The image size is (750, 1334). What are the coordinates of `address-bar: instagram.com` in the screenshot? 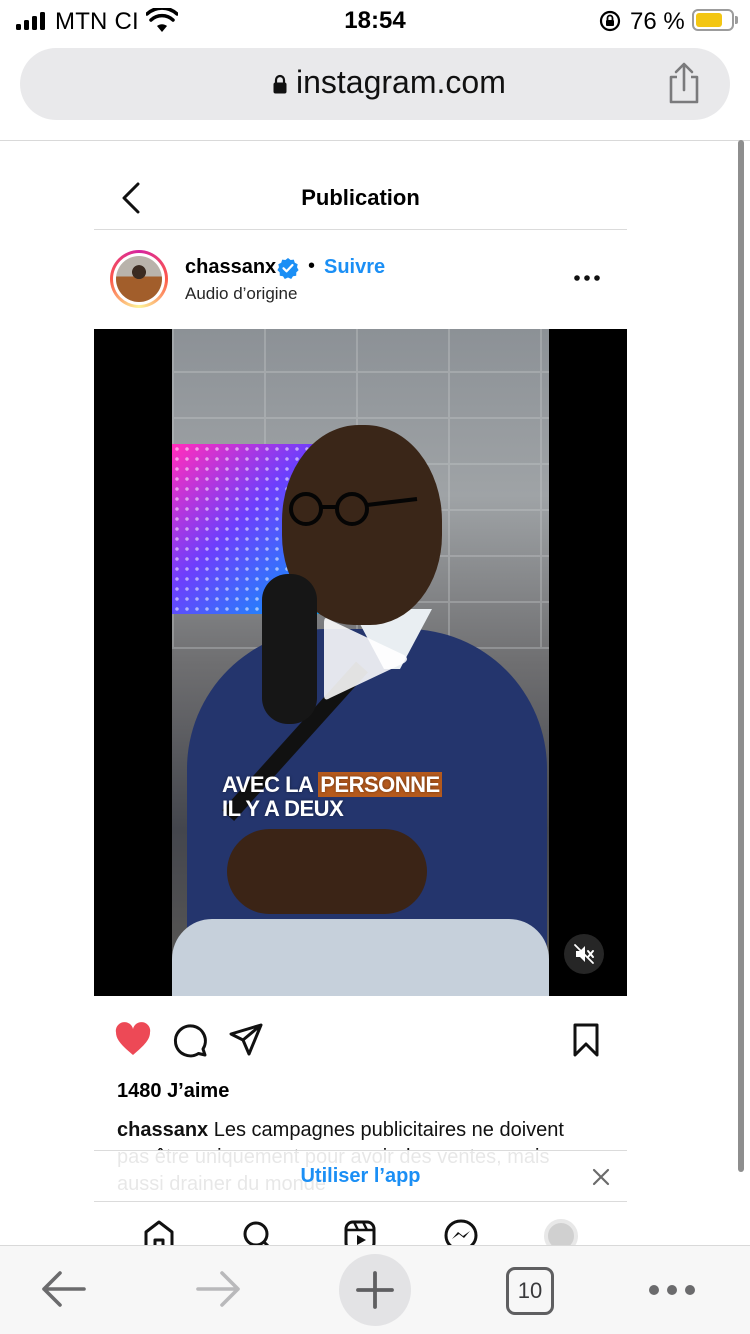 It's located at (375, 84).